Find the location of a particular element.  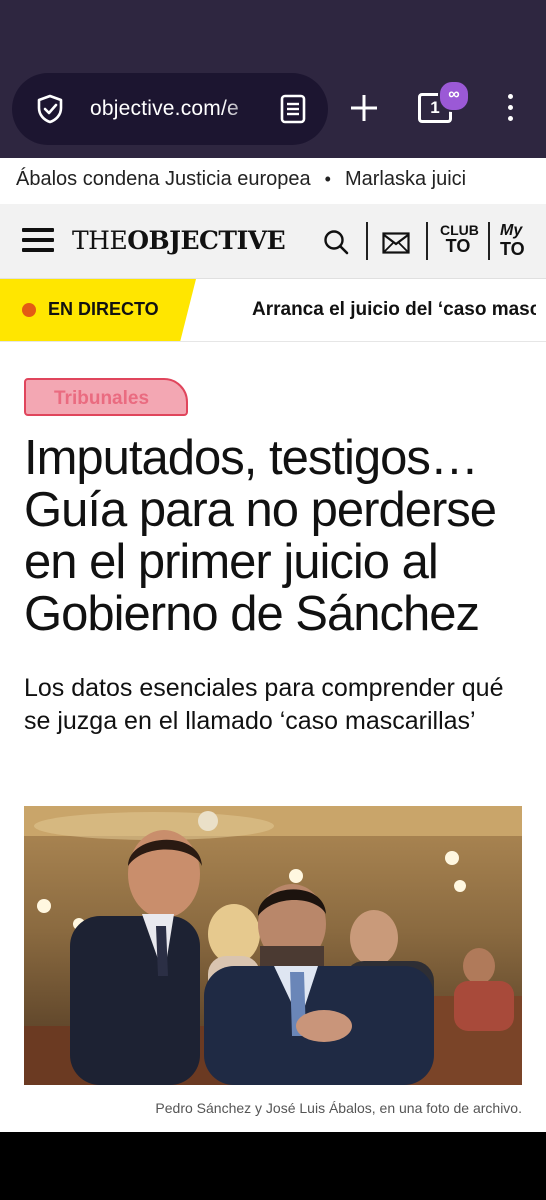

logo-bold: OBJECTIVE is located at coordinates (206, 240).